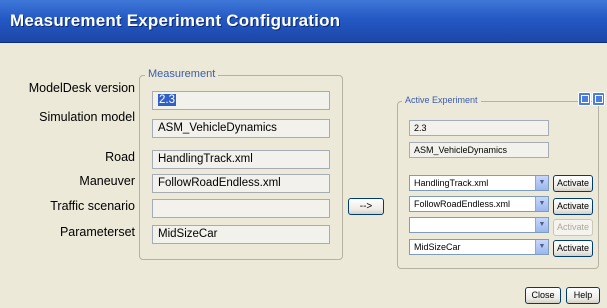 This screenshot has width=607, height=308. I want to click on measurement-road-field: HandlingTrack.xml, so click(241, 159).